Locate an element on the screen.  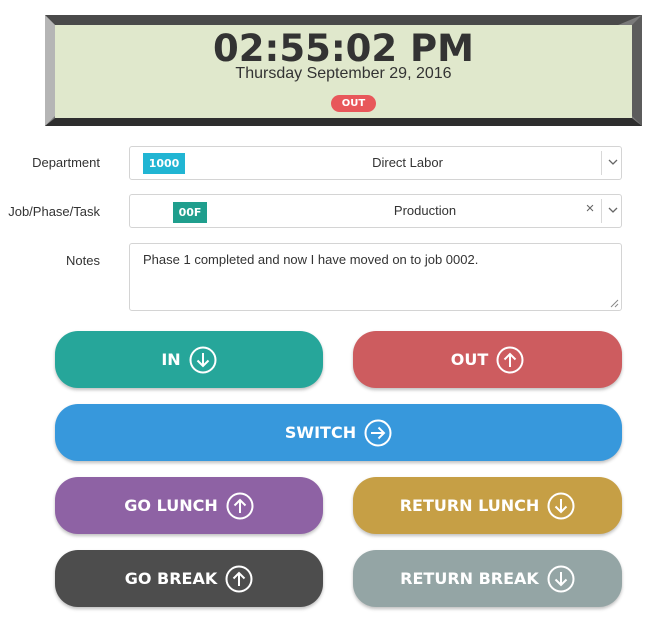
clock-bevel-top is located at coordinates (343, 20).